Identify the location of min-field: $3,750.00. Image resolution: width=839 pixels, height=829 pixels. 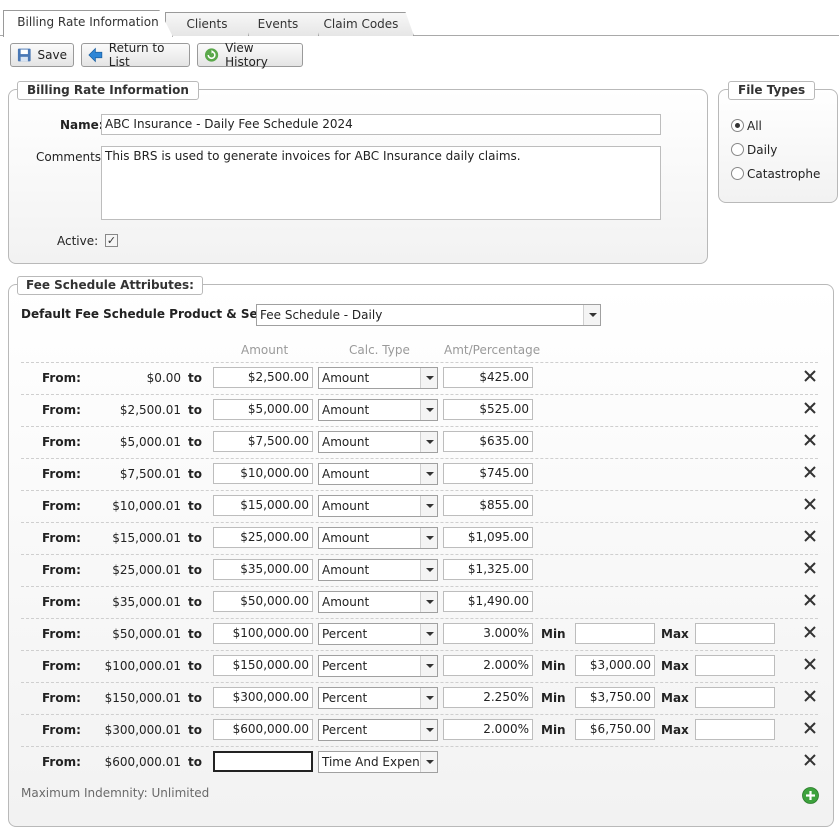
(615, 697).